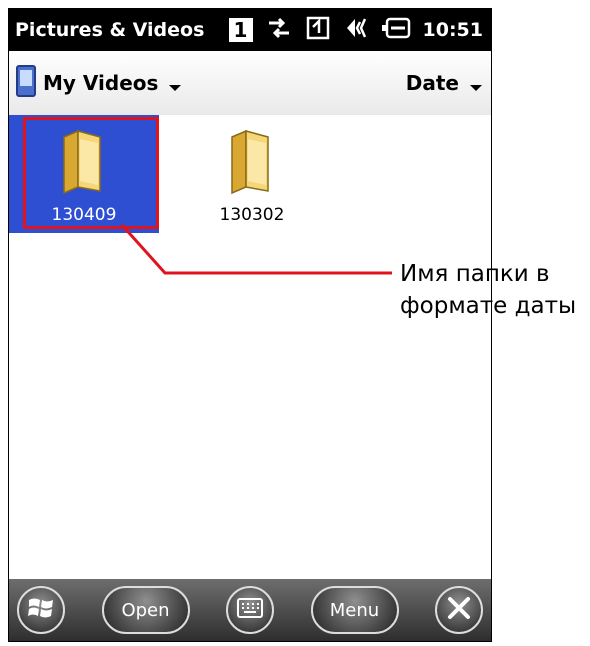 This screenshot has height=646, width=590. Describe the element at coordinates (354, 610) in the screenshot. I see `menu-button: Menu` at that location.